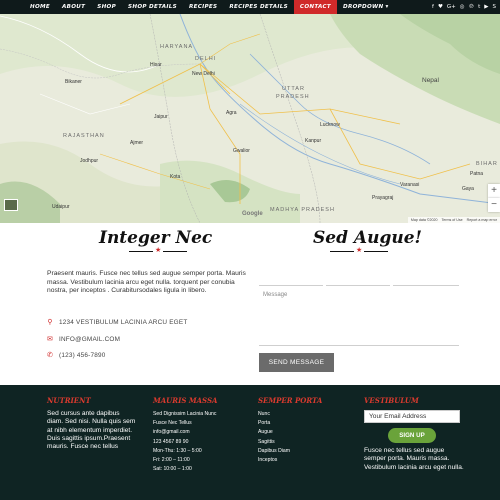 This screenshot has width=500, height=500. What do you see at coordinates (451, 7) in the screenshot?
I see `google-plus-icon: G+` at bounding box center [451, 7].